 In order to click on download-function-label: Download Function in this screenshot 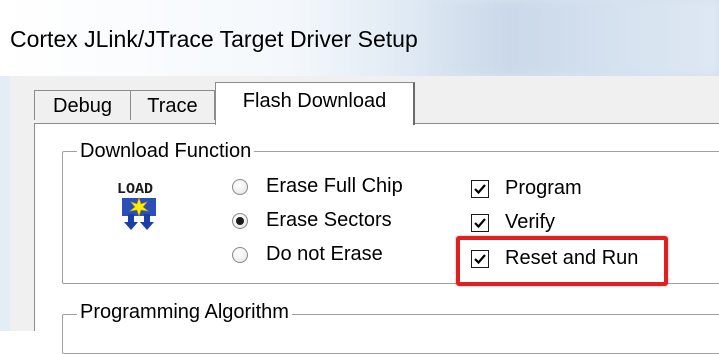, I will do `click(166, 151)`.